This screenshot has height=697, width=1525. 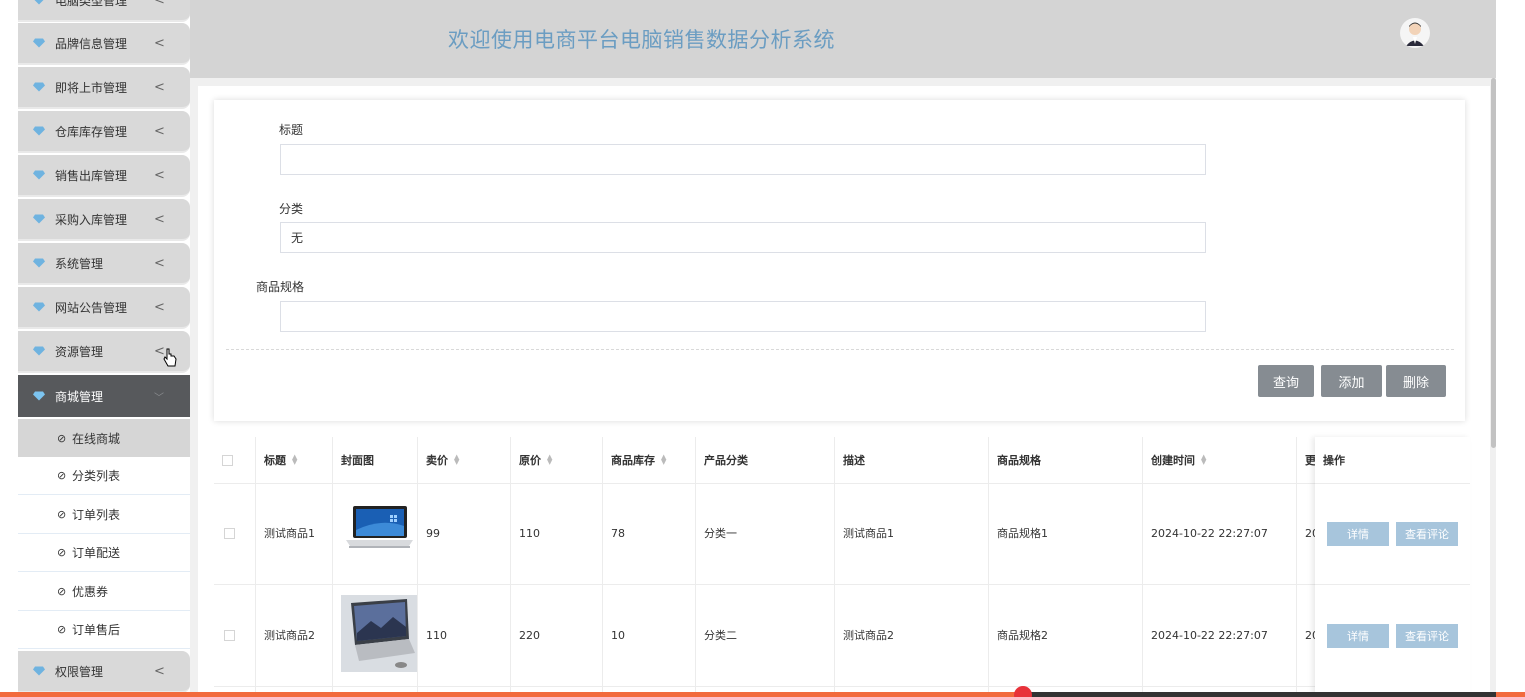 I want to click on add-button: 添加, so click(x=1351, y=381).